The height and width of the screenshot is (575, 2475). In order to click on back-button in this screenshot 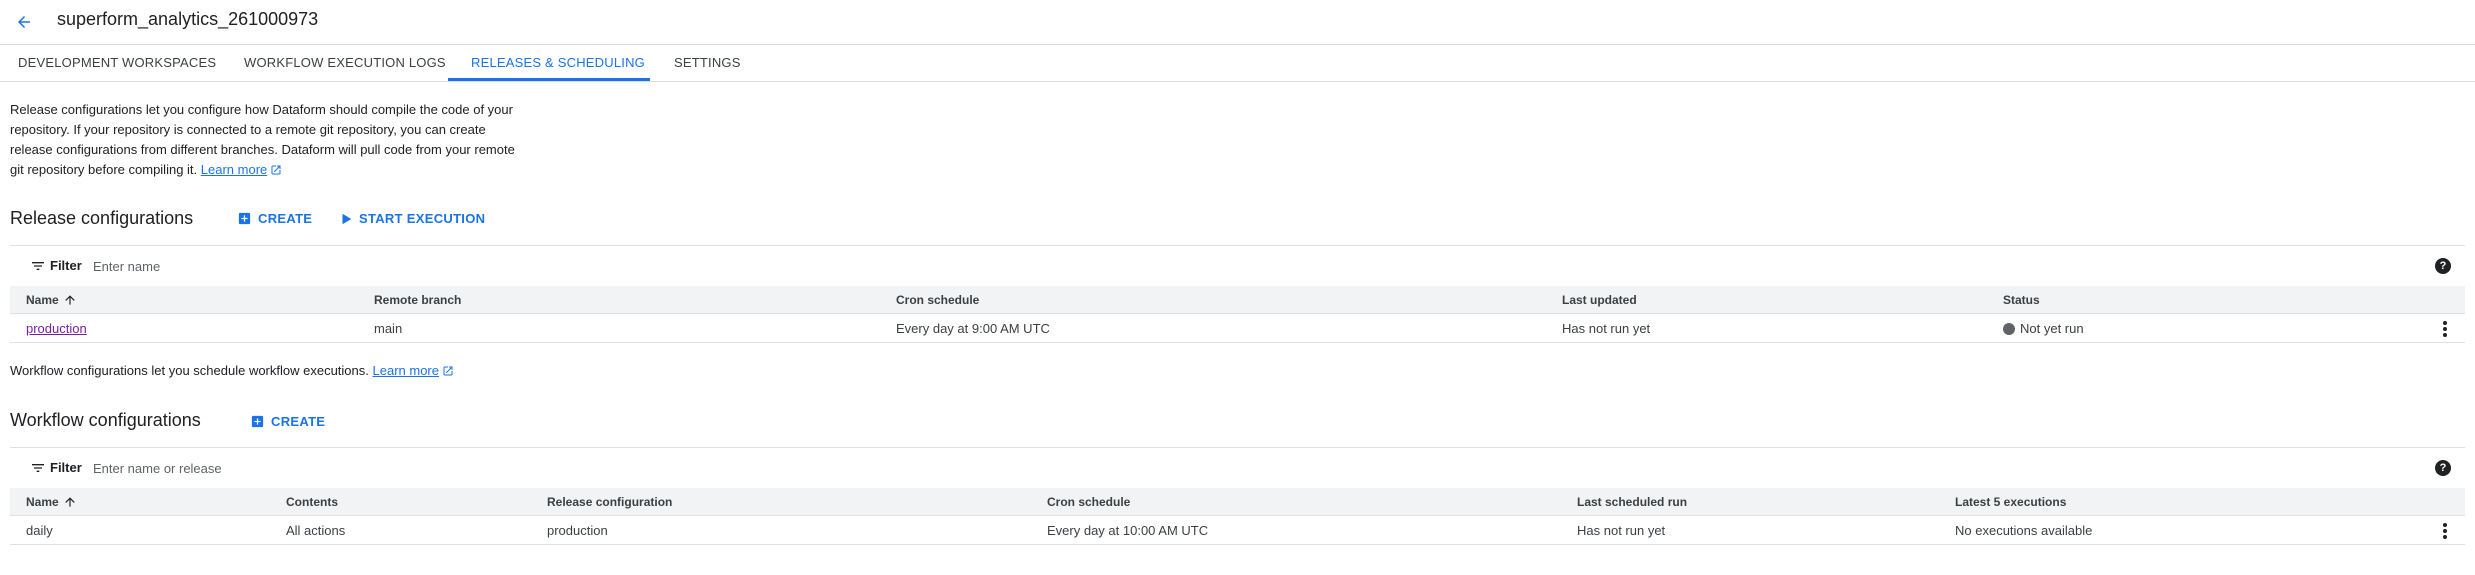, I will do `click(24, 22)`.